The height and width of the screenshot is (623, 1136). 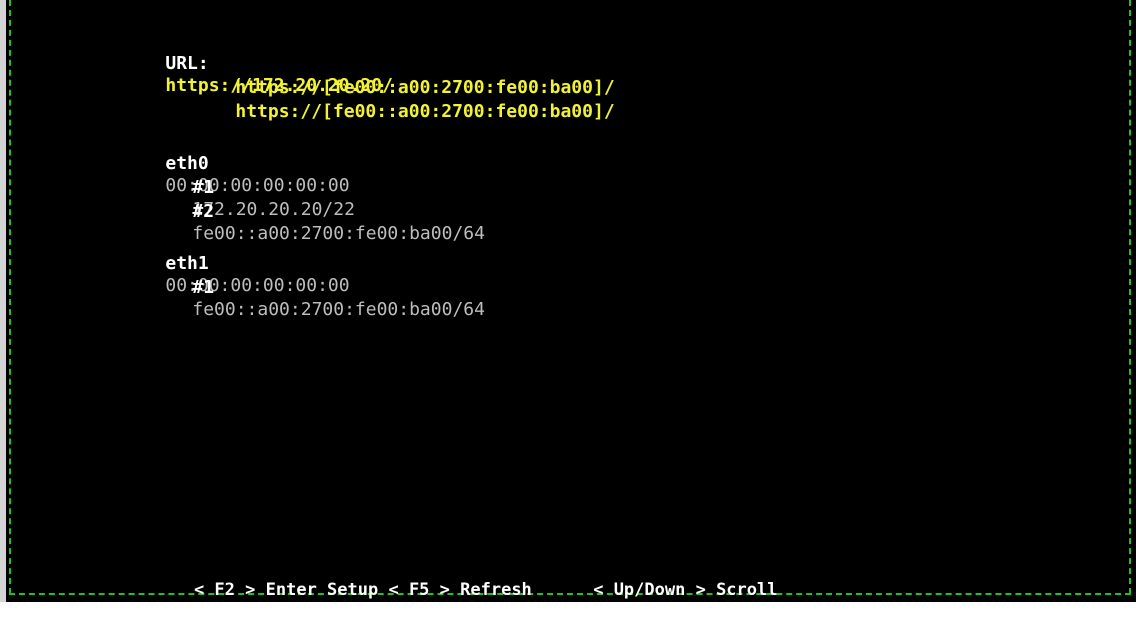 What do you see at coordinates (203, 211) in the screenshot?
I see `address-index: #2` at bounding box center [203, 211].